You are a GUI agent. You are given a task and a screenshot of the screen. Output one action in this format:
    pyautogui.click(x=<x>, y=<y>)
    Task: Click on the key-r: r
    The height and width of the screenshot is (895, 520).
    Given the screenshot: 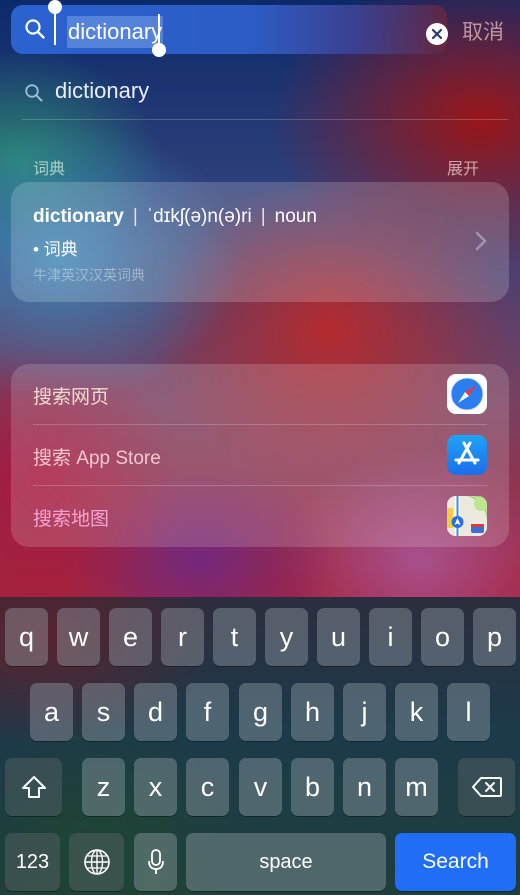 What is the action you would take?
    pyautogui.click(x=182, y=637)
    